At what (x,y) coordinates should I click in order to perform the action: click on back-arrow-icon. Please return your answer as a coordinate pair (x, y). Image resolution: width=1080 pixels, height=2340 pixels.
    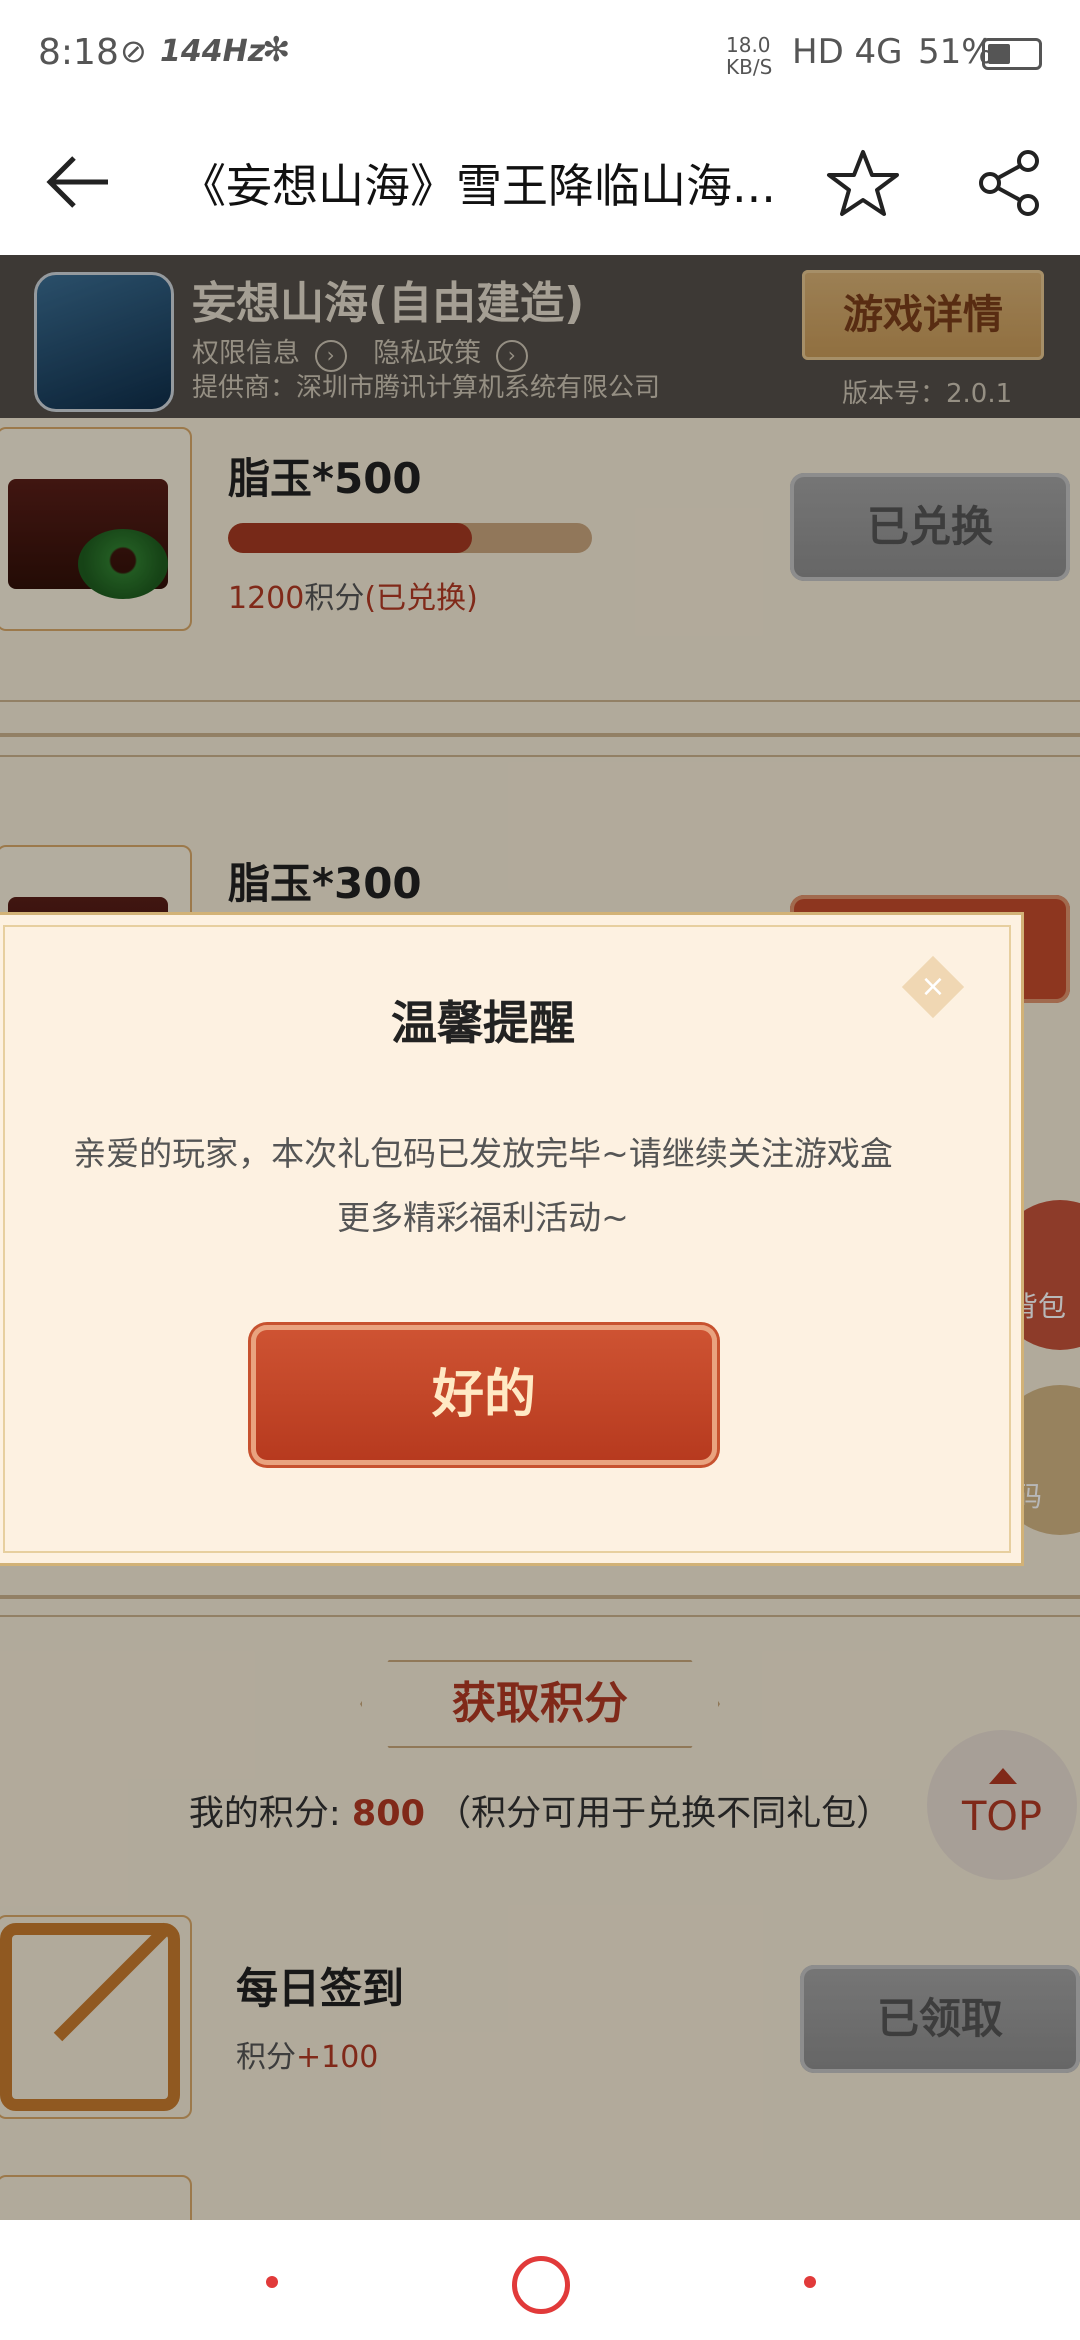
    Looking at the image, I should click on (77, 182).